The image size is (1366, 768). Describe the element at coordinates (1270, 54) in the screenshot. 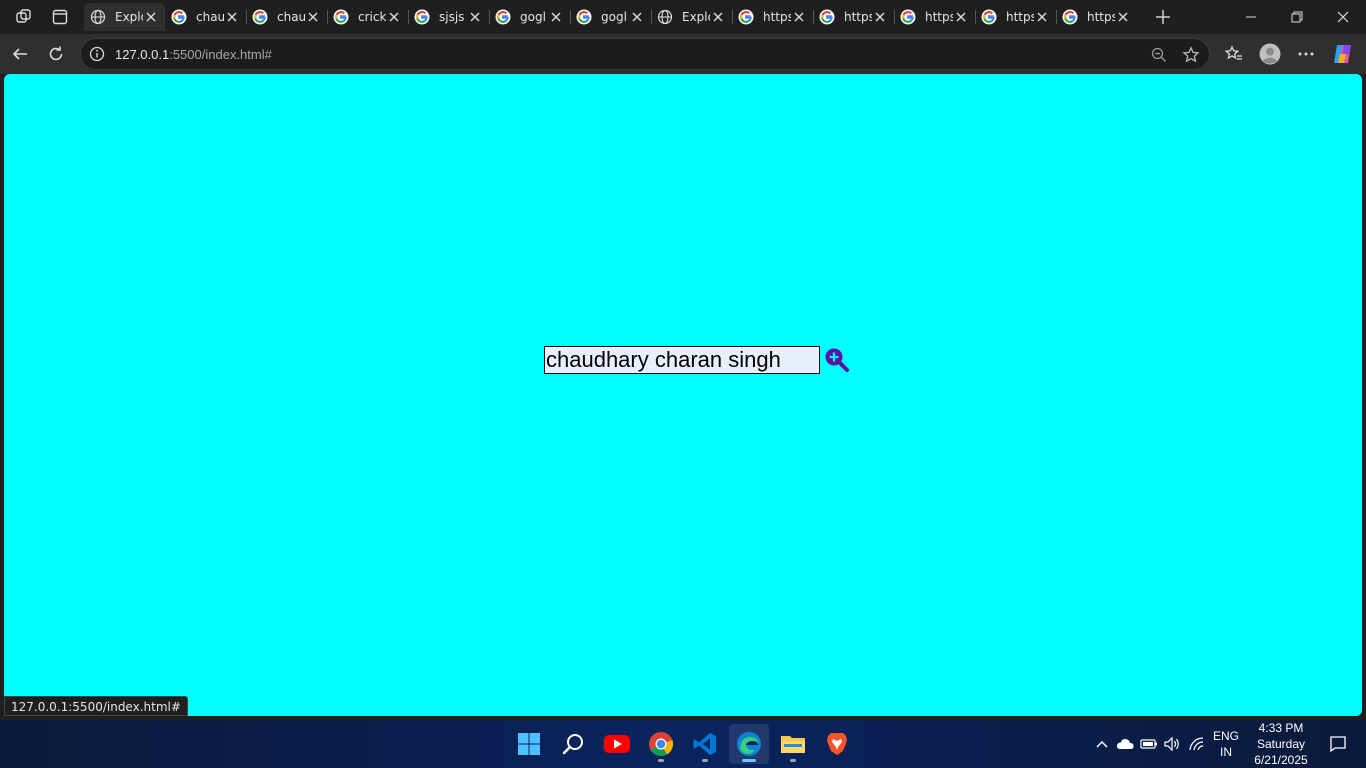

I see `profile-avatar-icon` at that location.